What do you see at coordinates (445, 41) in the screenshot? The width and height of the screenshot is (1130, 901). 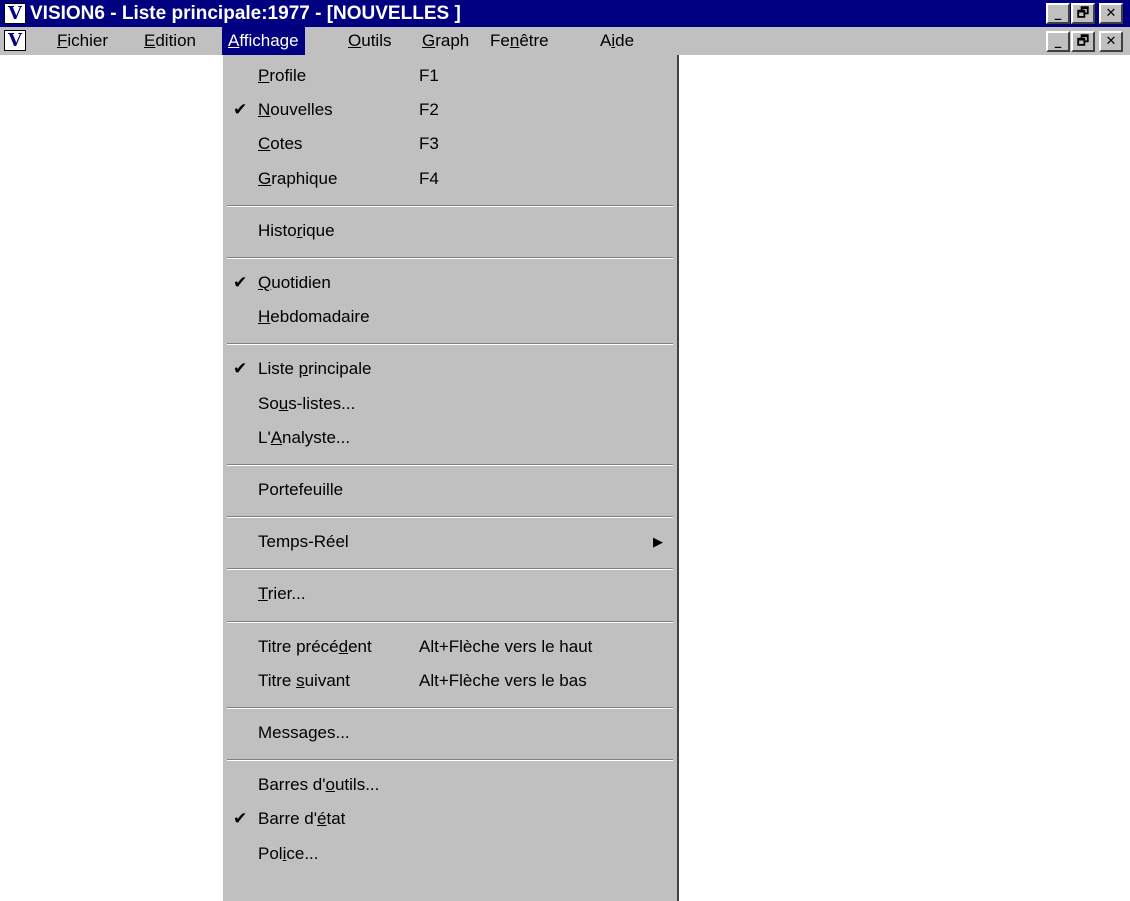 I see `menu-graph: Graph` at bounding box center [445, 41].